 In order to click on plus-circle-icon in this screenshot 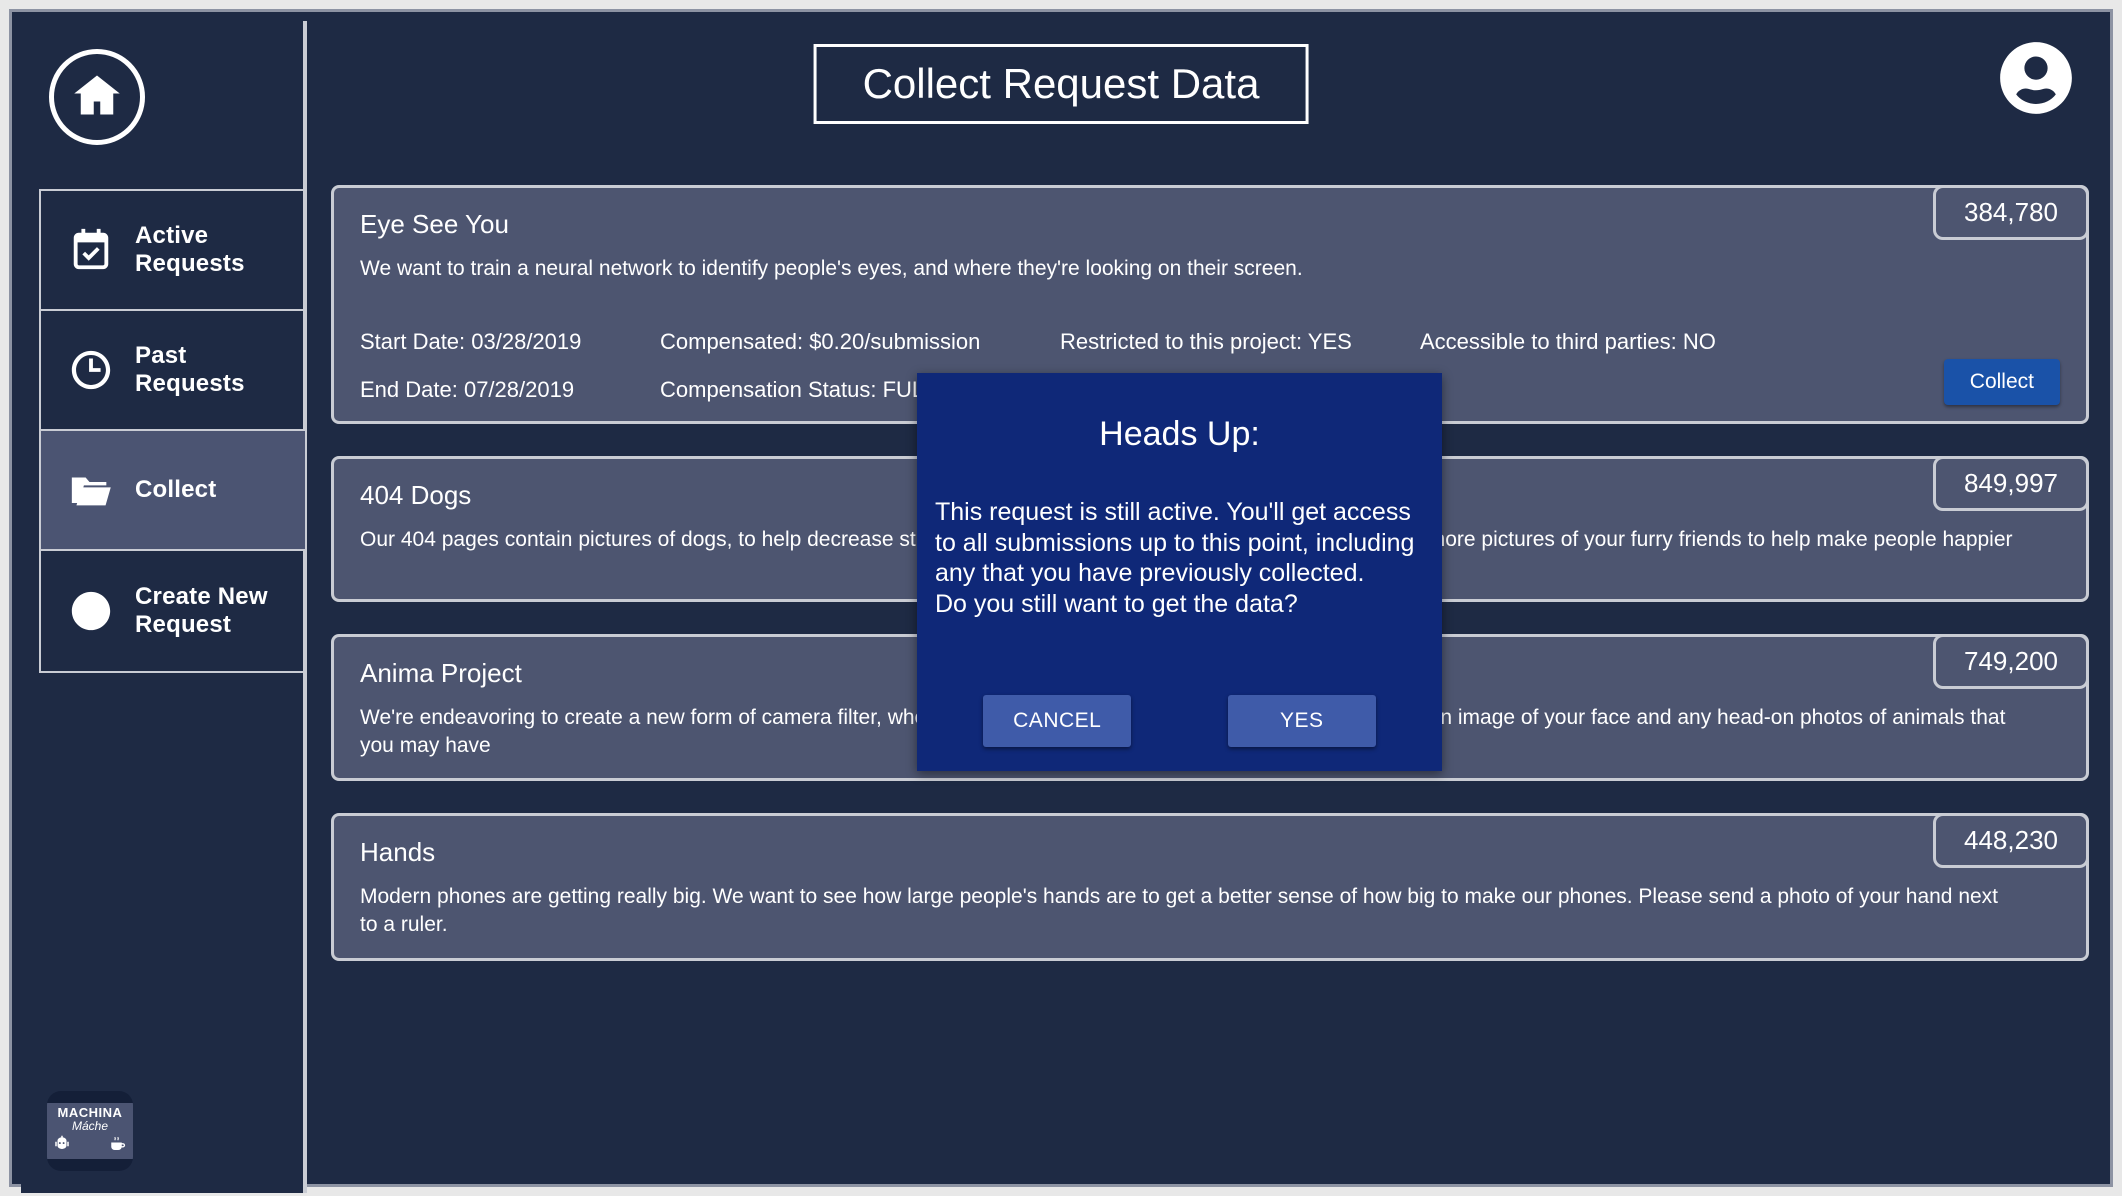, I will do `click(91, 611)`.